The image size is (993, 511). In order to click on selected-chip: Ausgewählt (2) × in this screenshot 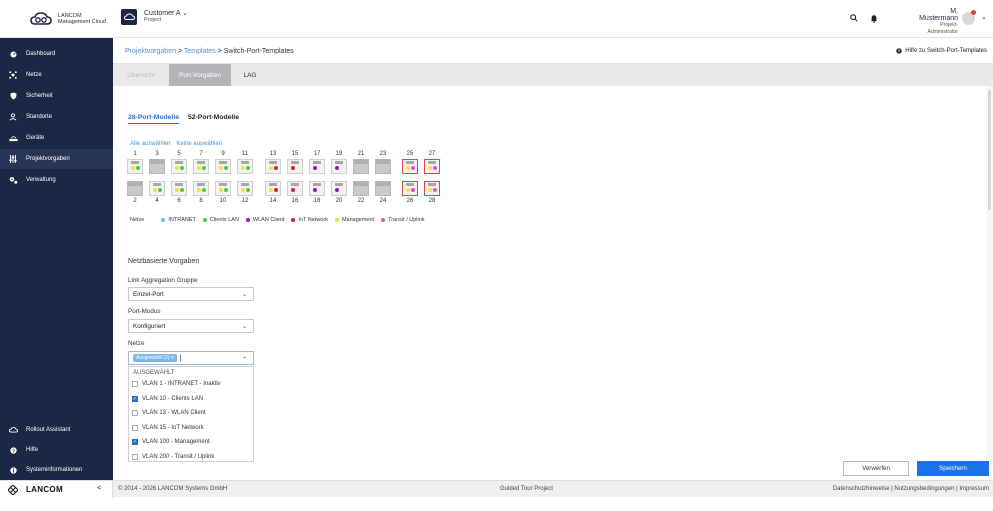, I will do `click(155, 358)`.